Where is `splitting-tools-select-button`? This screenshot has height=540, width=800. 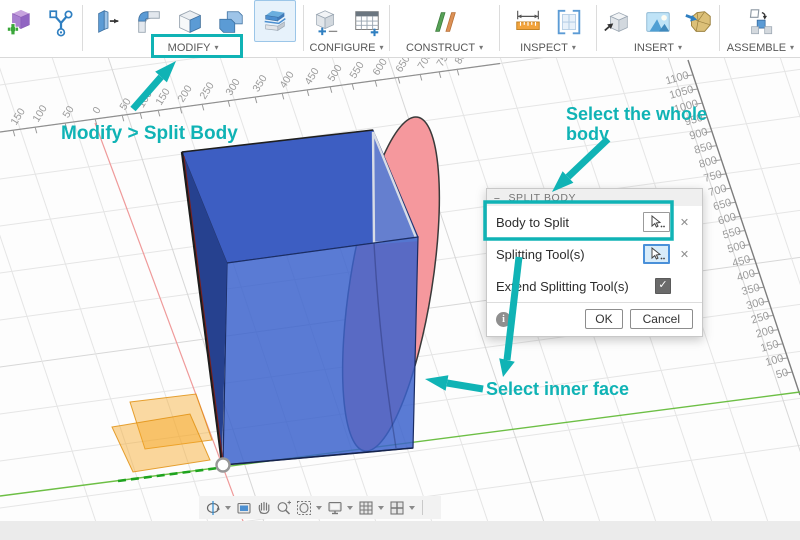 splitting-tools-select-button is located at coordinates (656, 254).